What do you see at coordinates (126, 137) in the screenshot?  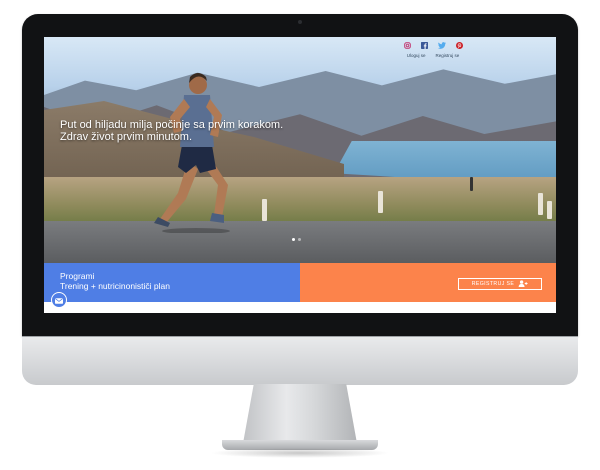 I see `hero-tagline-line2: Zdrav život prvim minutom.` at bounding box center [126, 137].